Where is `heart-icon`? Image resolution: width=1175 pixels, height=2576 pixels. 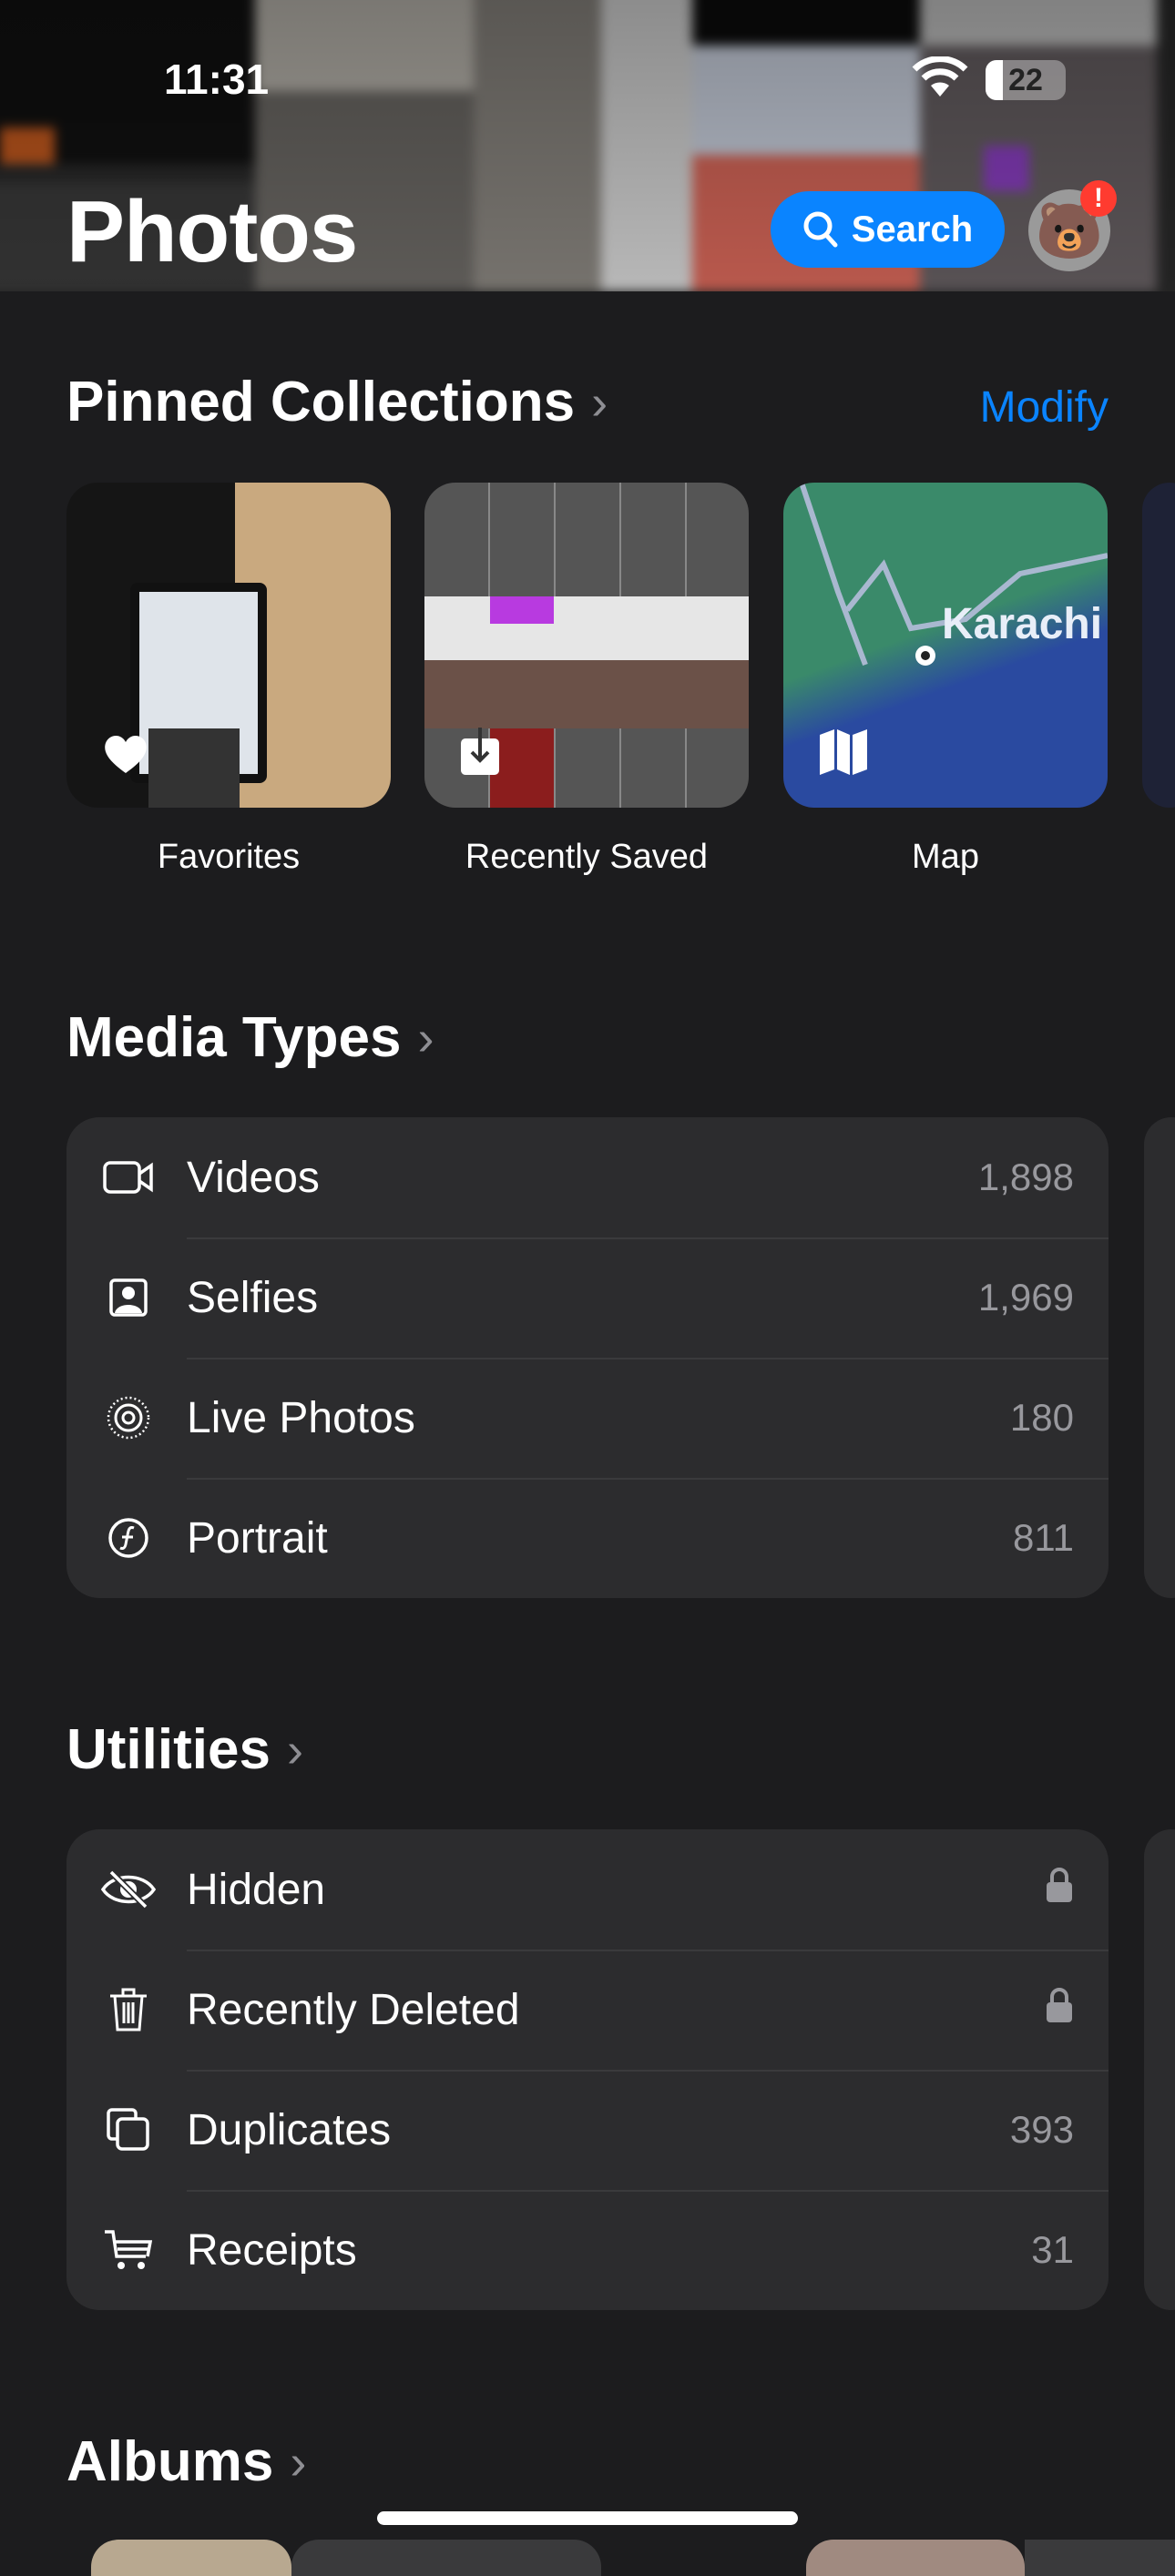 heart-icon is located at coordinates (126, 754).